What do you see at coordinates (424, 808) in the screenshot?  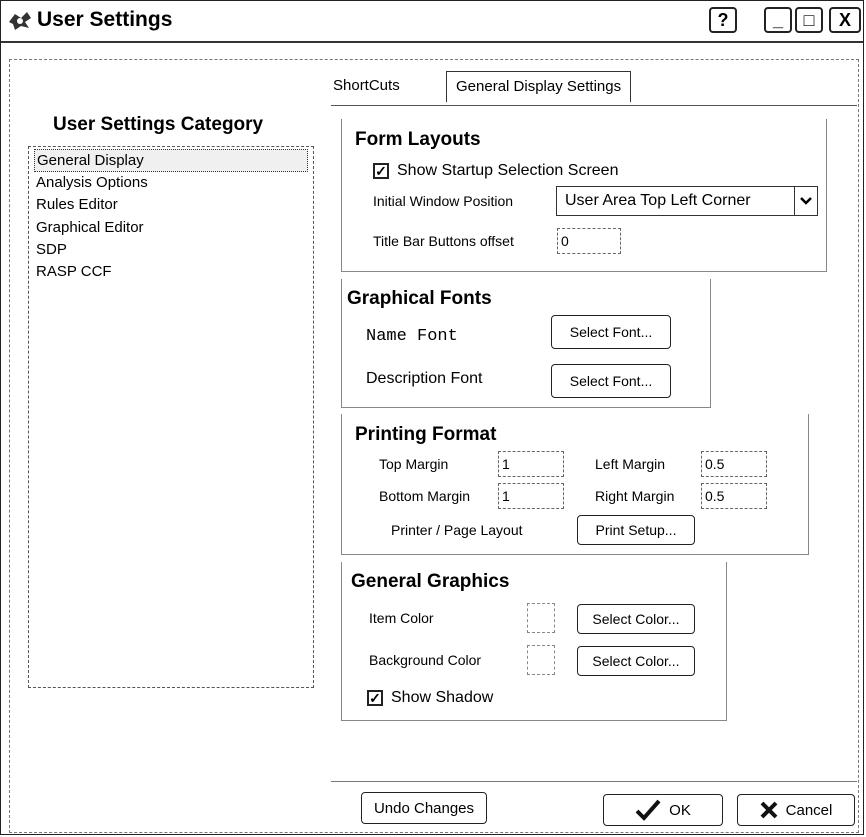 I see `undo-changes-button: Undo Changes` at bounding box center [424, 808].